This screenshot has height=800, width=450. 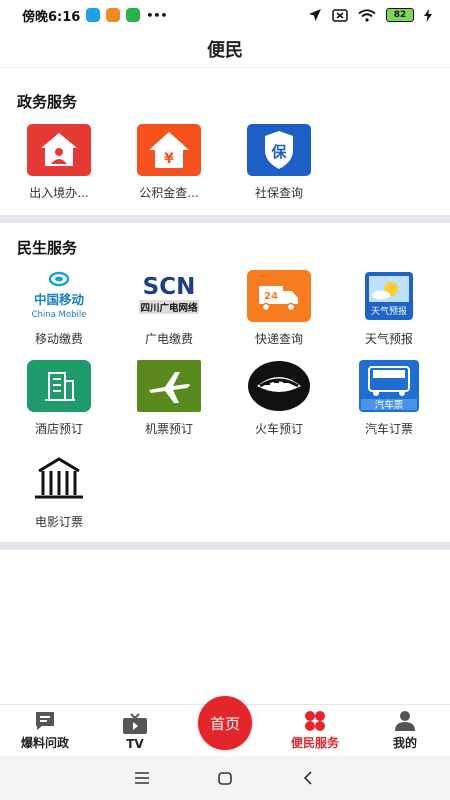 I want to click on china-mobile-logo: 中国移动 China Mobile, so click(x=59, y=296).